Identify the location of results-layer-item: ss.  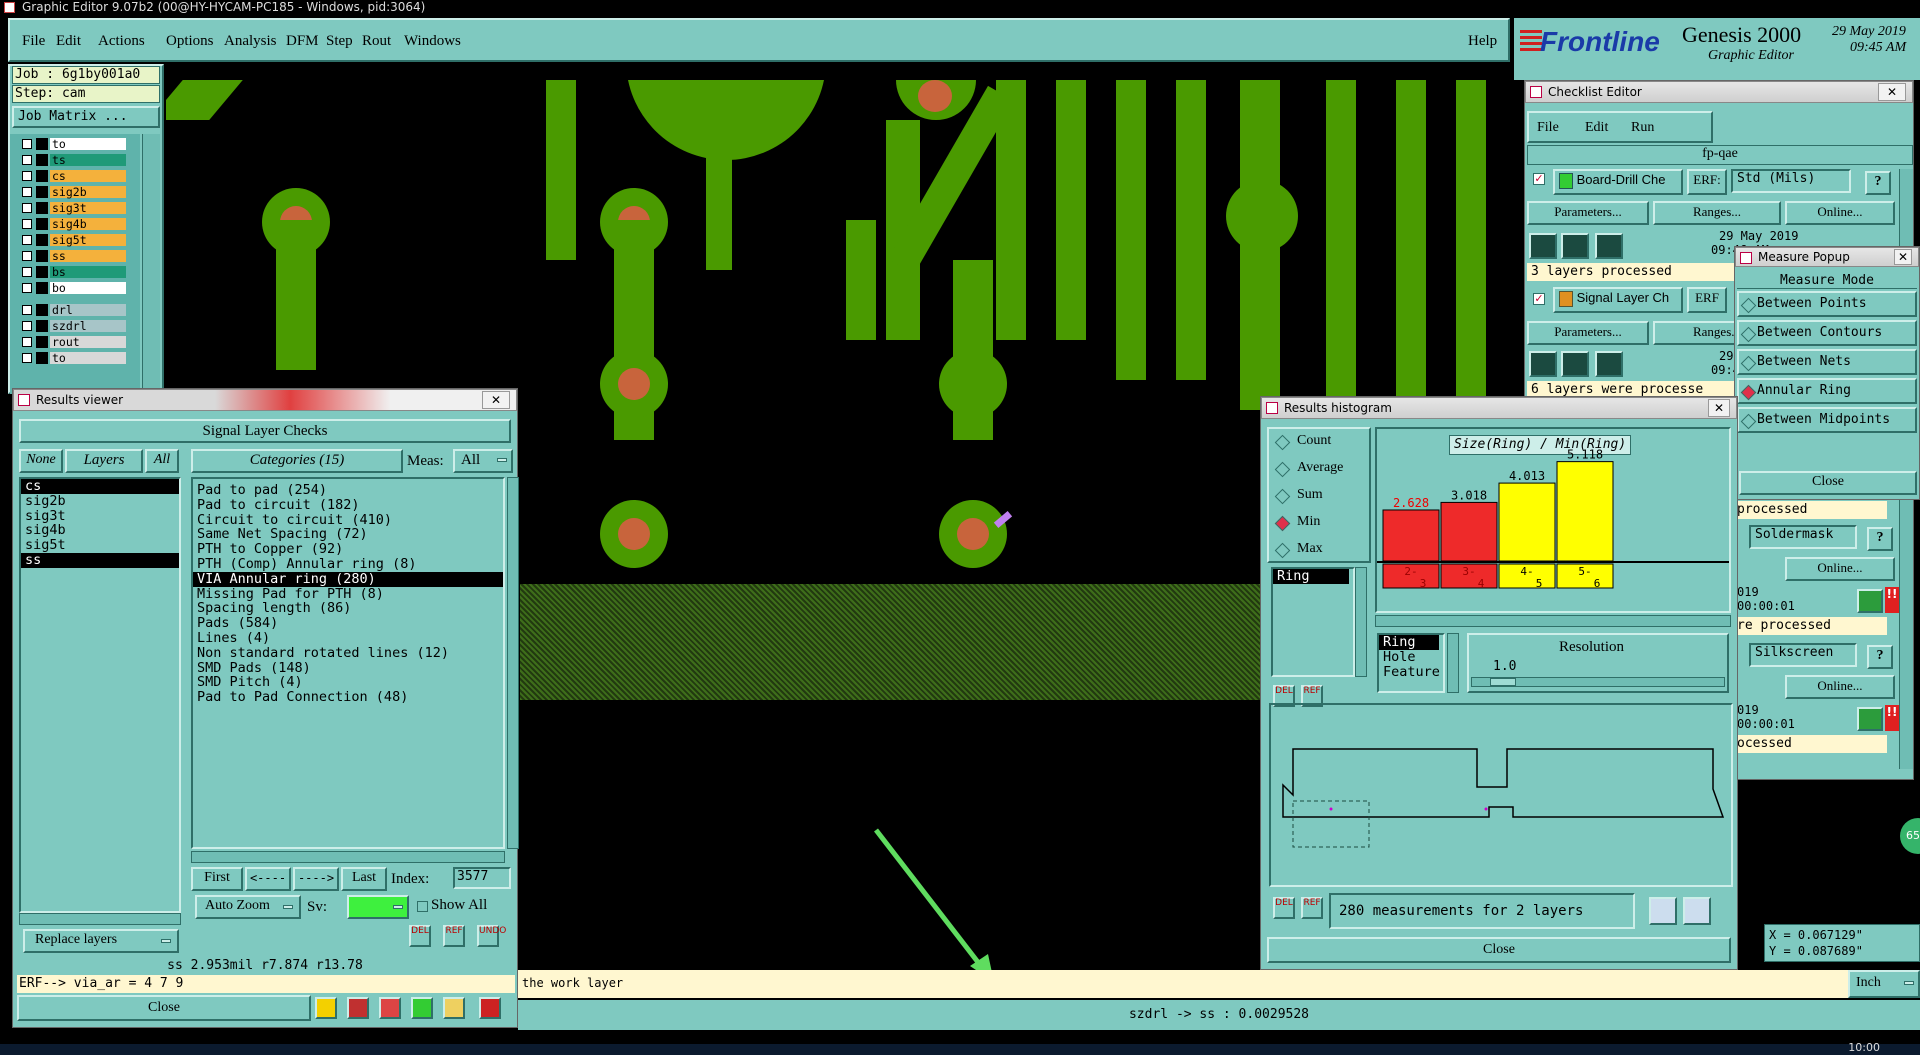
(100, 560).